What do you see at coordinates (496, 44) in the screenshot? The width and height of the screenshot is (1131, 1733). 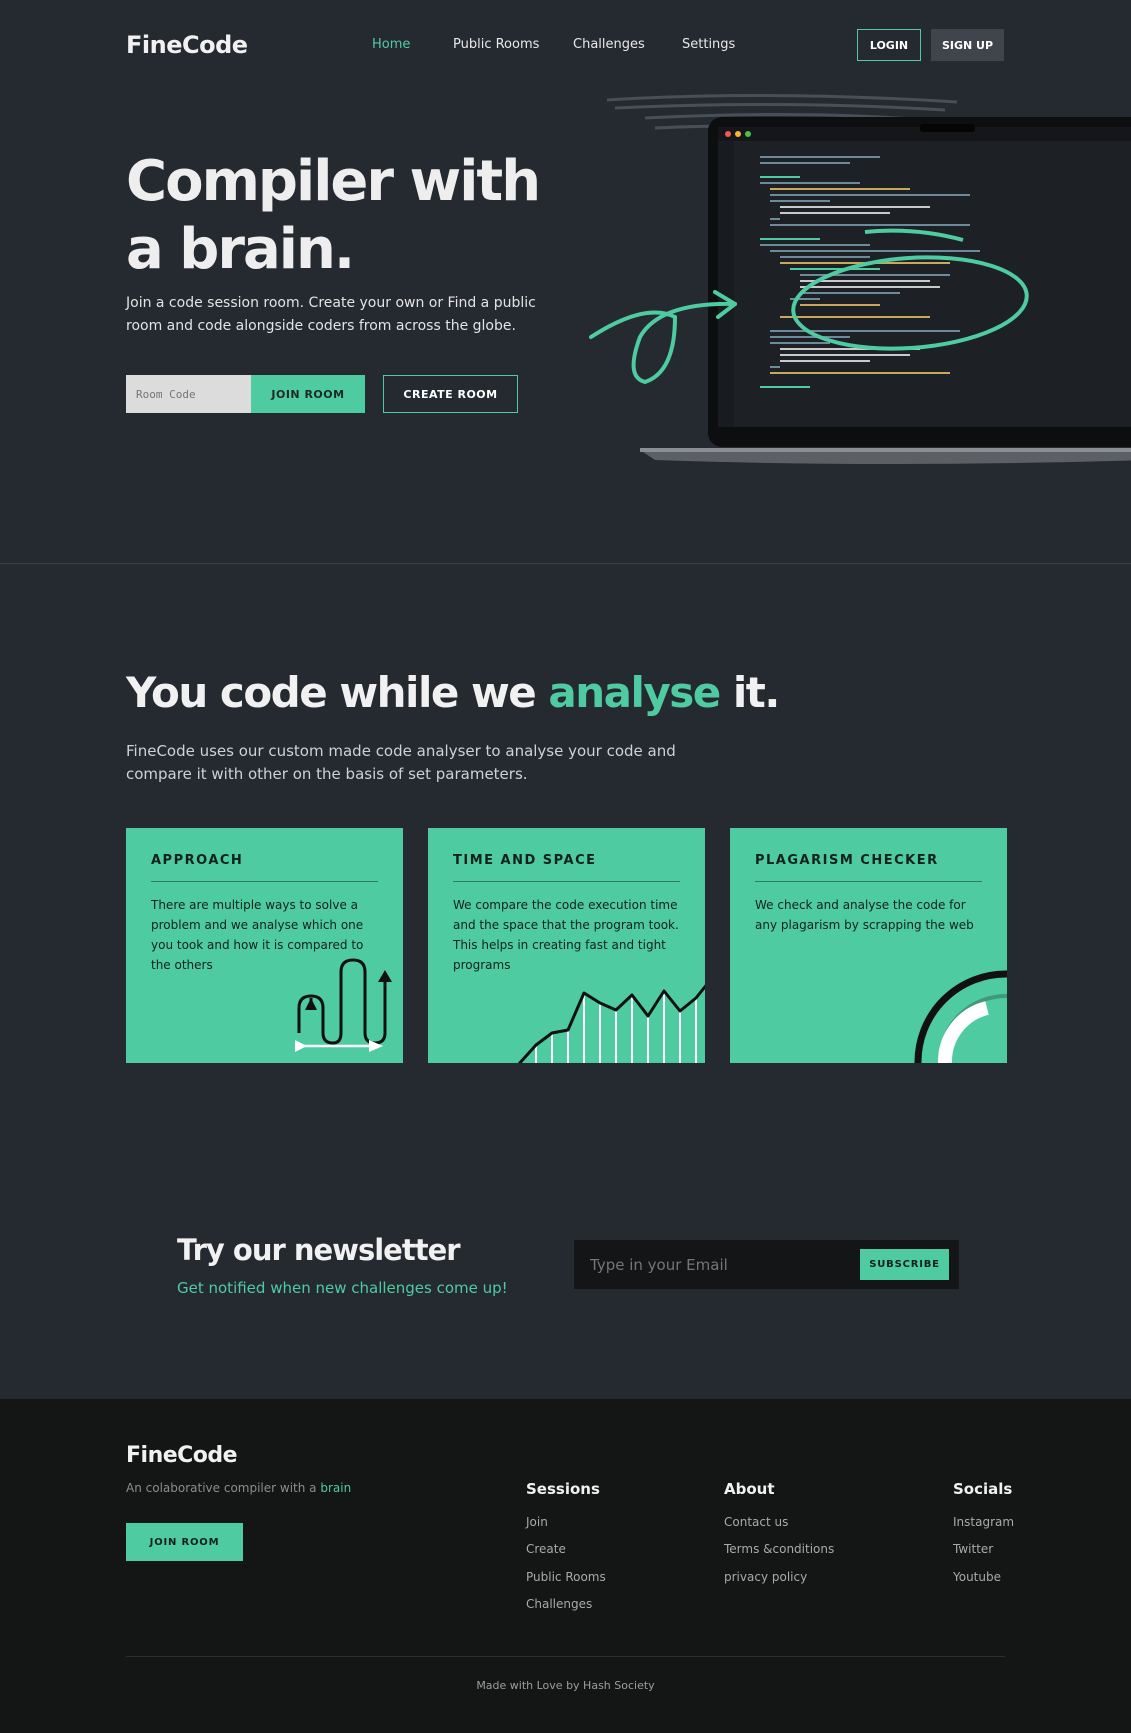 I see `nav-public-rooms: Public Rooms` at bounding box center [496, 44].